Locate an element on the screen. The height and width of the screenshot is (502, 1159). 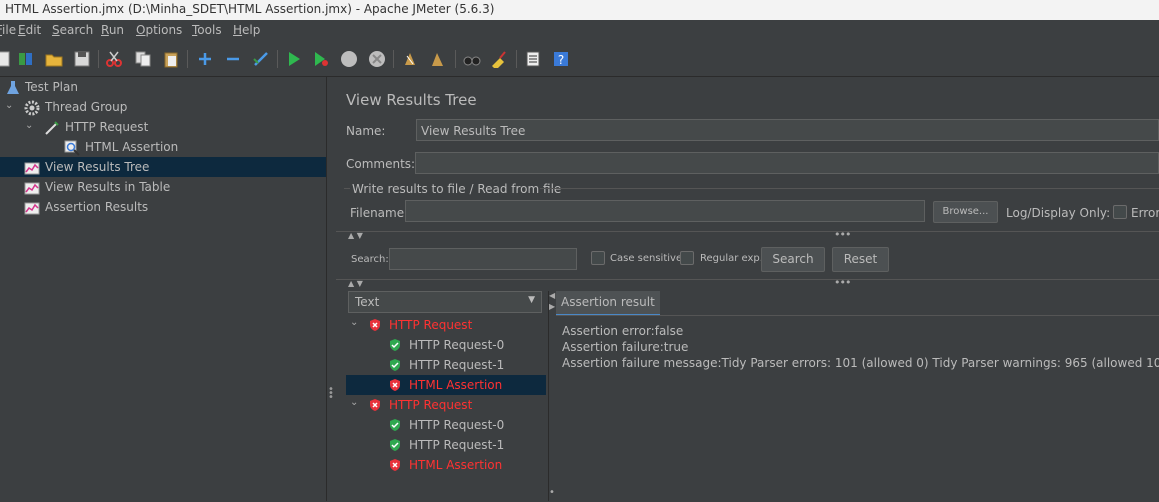
templates-icon is located at coordinates (26, 59).